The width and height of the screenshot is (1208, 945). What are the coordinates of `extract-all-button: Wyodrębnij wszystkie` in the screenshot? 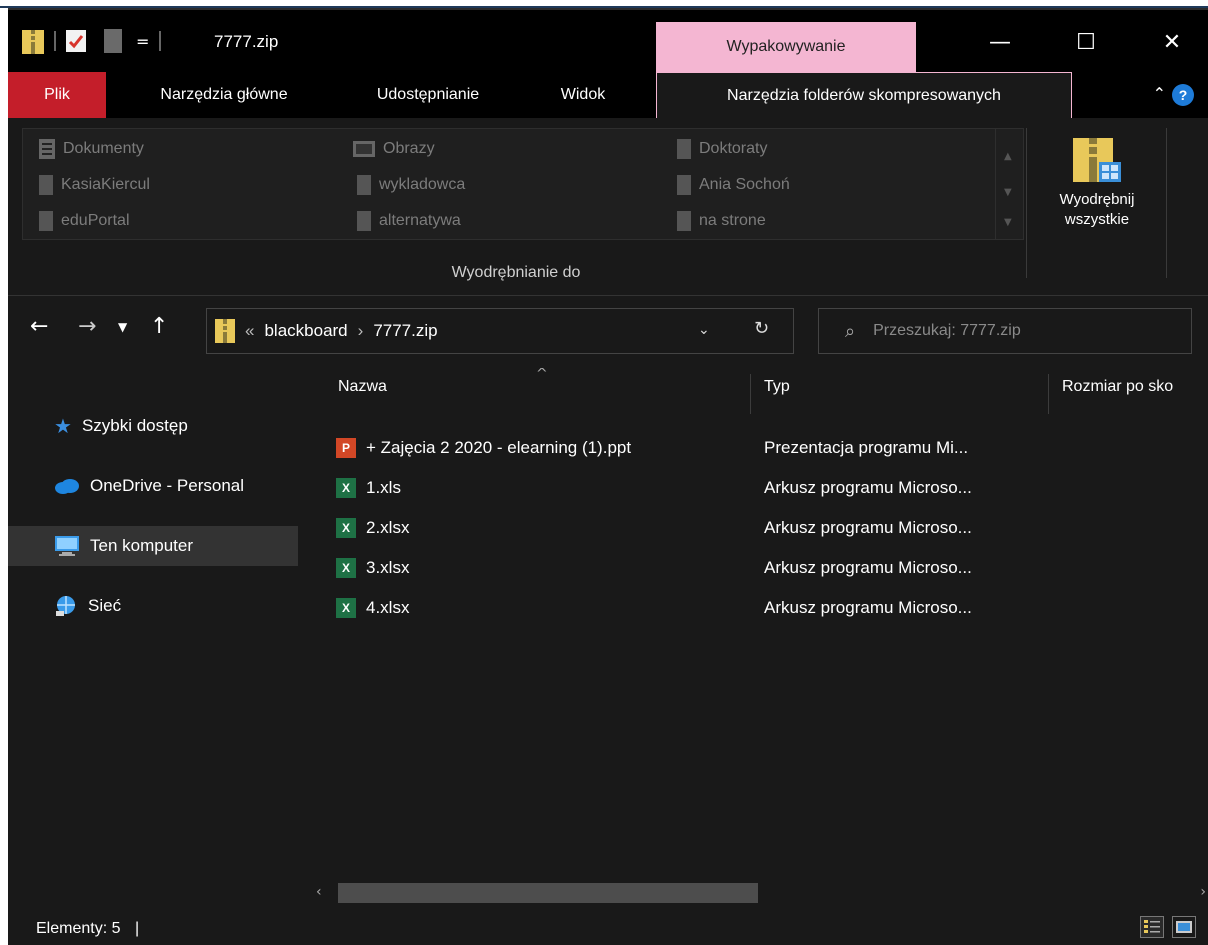 It's located at (1097, 181).